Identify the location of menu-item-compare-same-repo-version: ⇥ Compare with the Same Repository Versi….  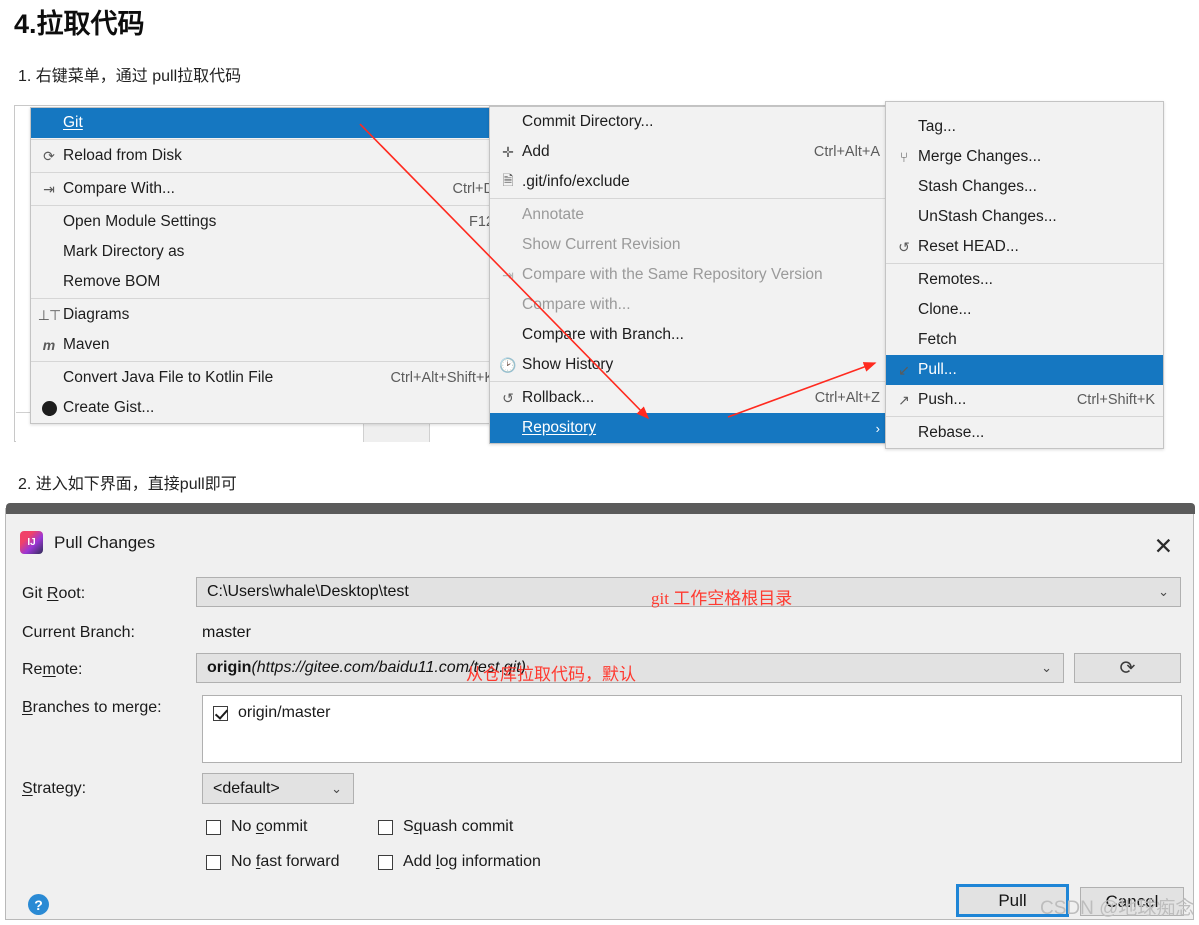
(689, 275).